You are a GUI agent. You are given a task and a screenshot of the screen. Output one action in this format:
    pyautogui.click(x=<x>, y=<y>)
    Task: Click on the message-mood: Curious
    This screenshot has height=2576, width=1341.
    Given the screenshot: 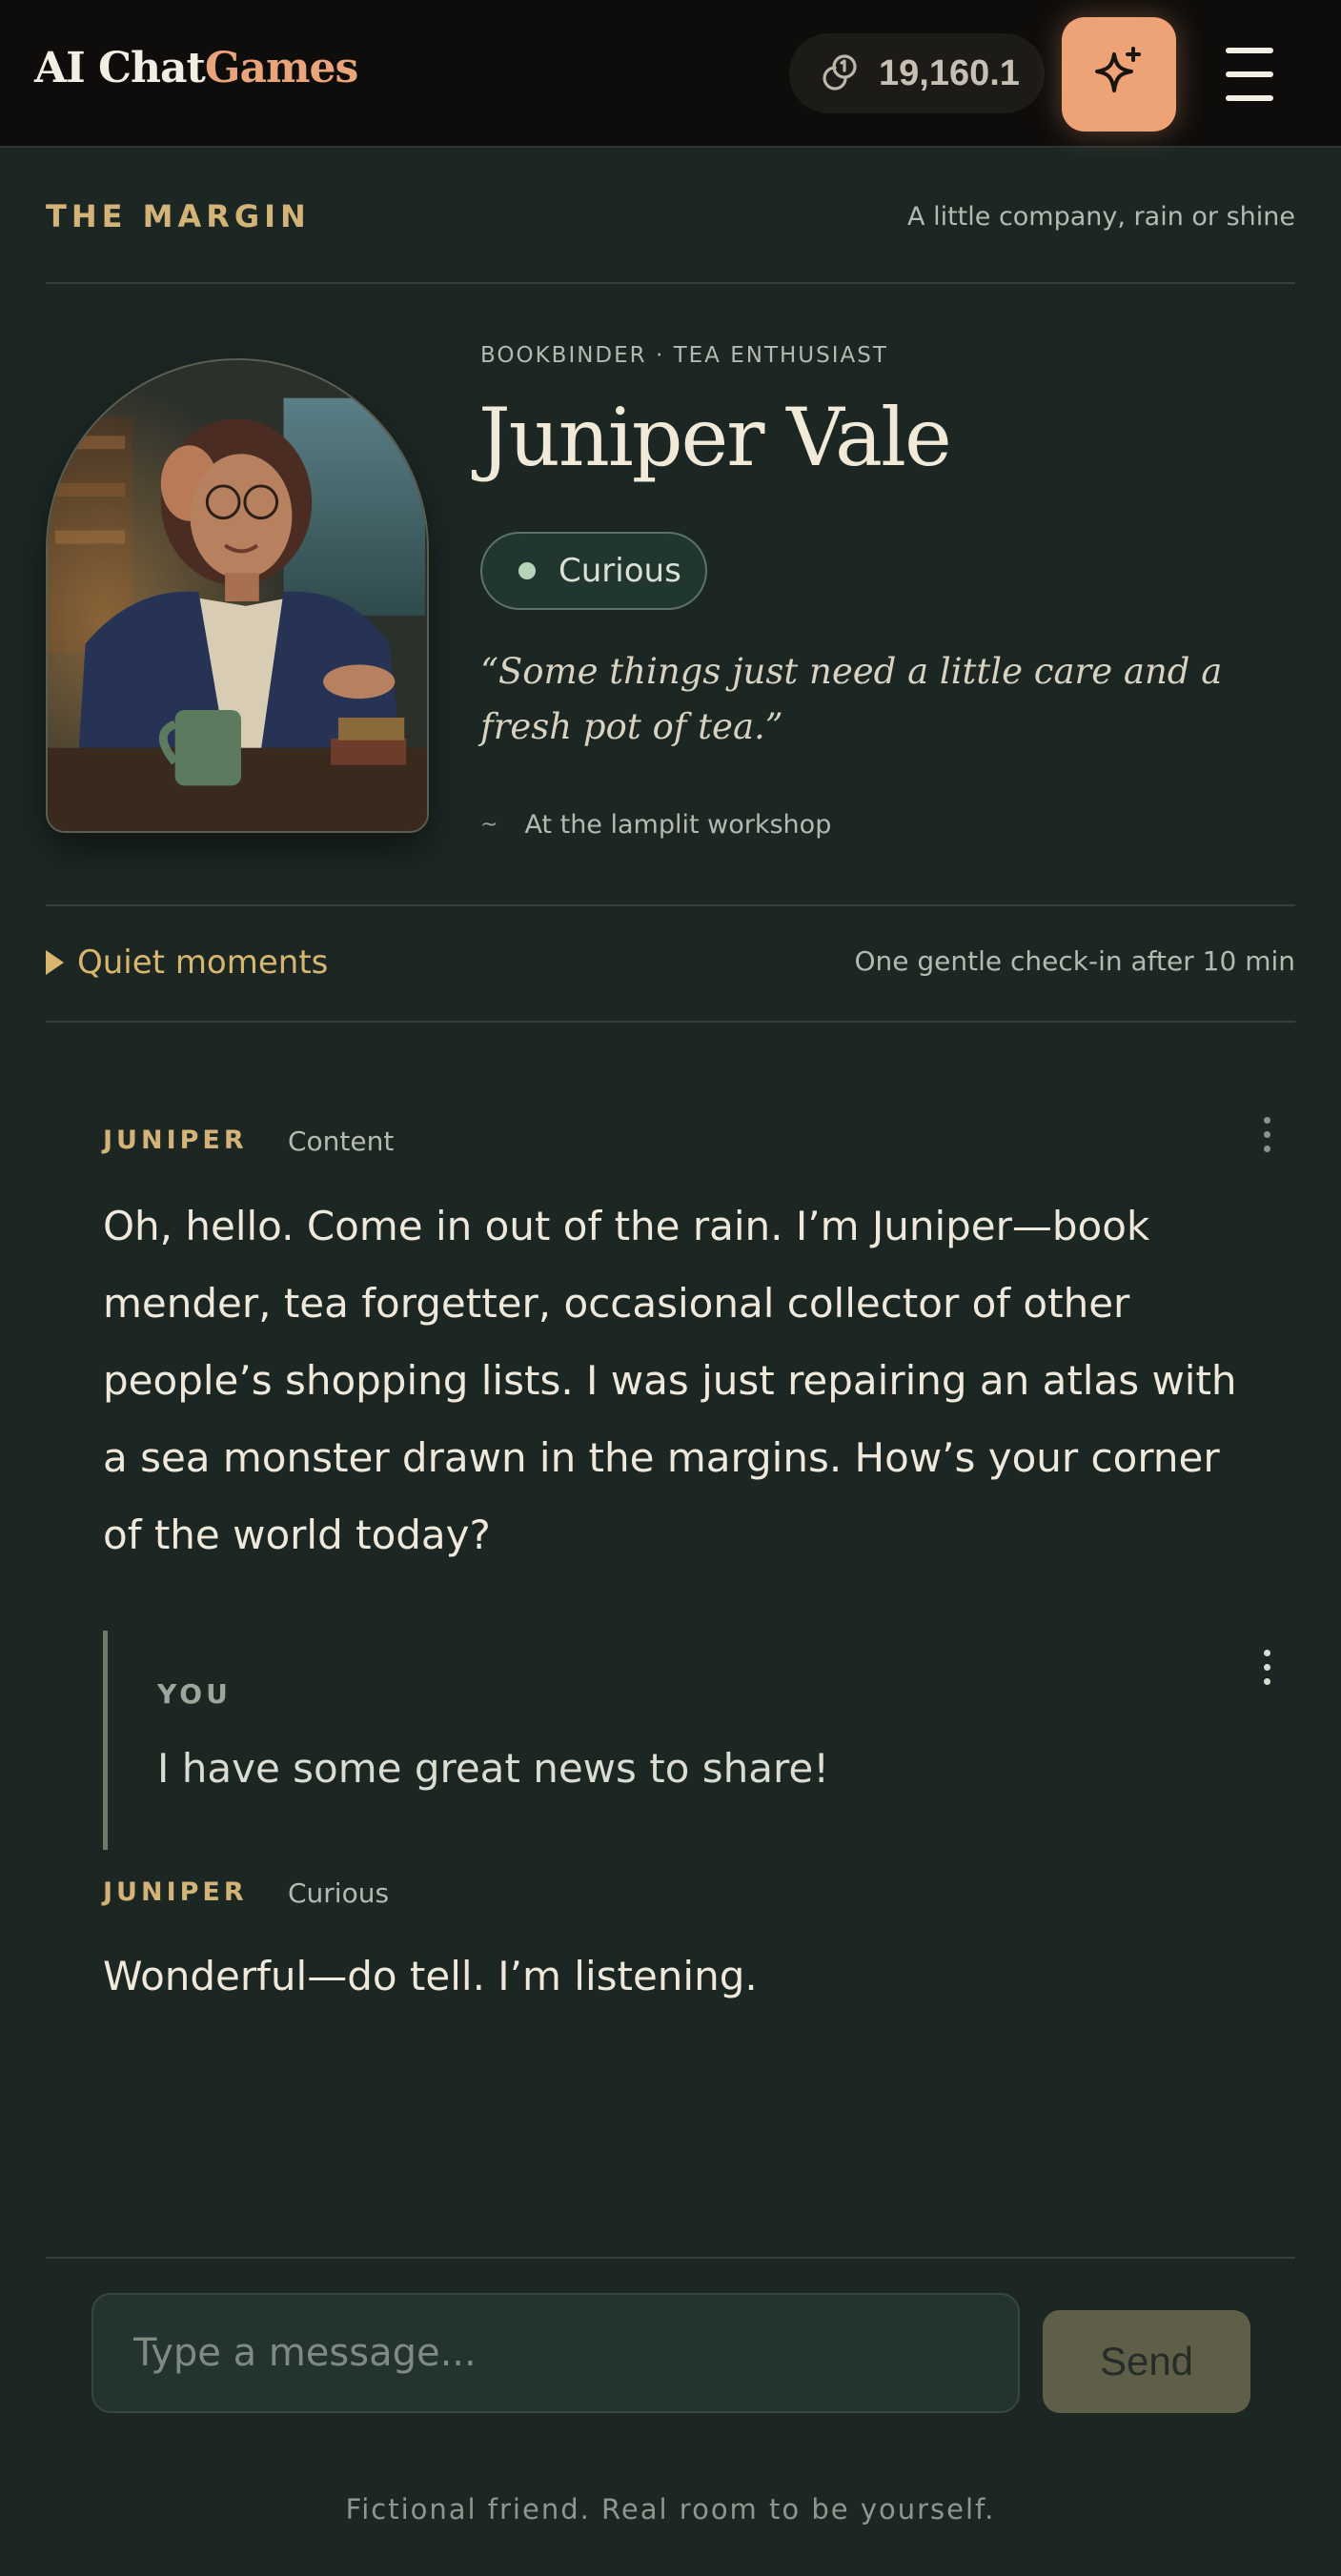 What is the action you would take?
    pyautogui.click(x=339, y=1893)
    